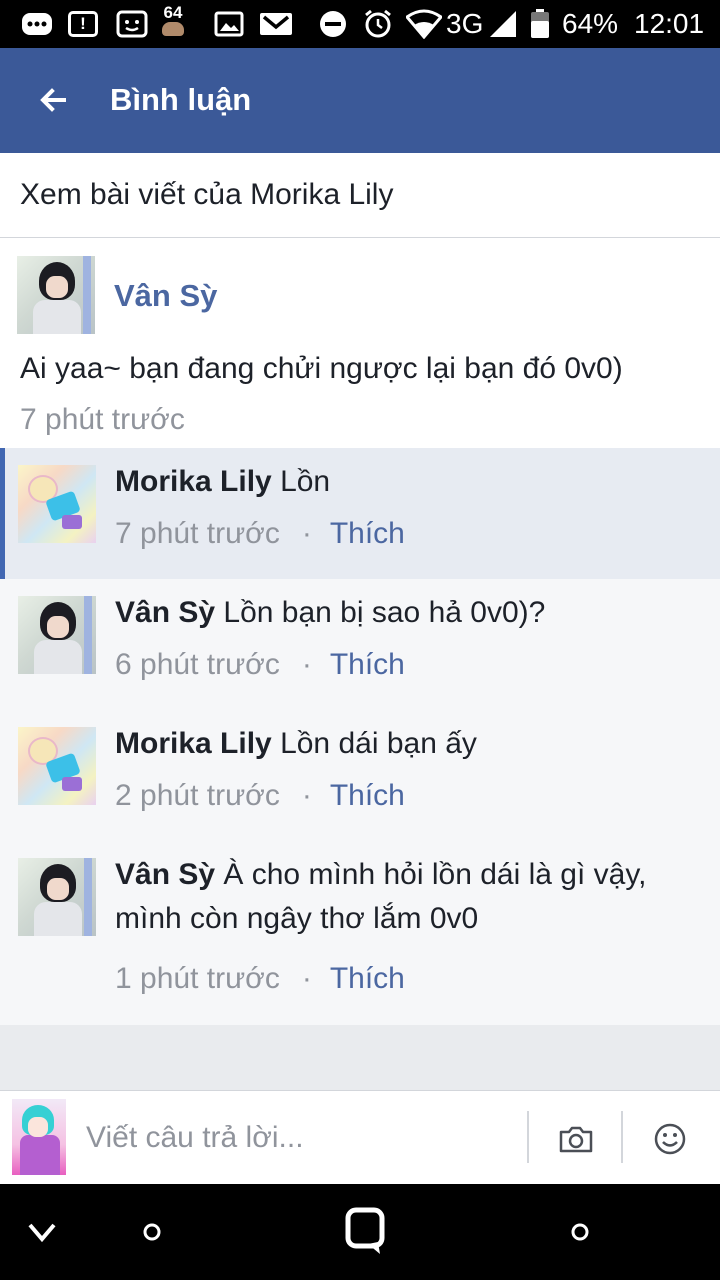  Describe the element at coordinates (197, 795) in the screenshot. I see `reply-time: 2 phút trước` at that location.